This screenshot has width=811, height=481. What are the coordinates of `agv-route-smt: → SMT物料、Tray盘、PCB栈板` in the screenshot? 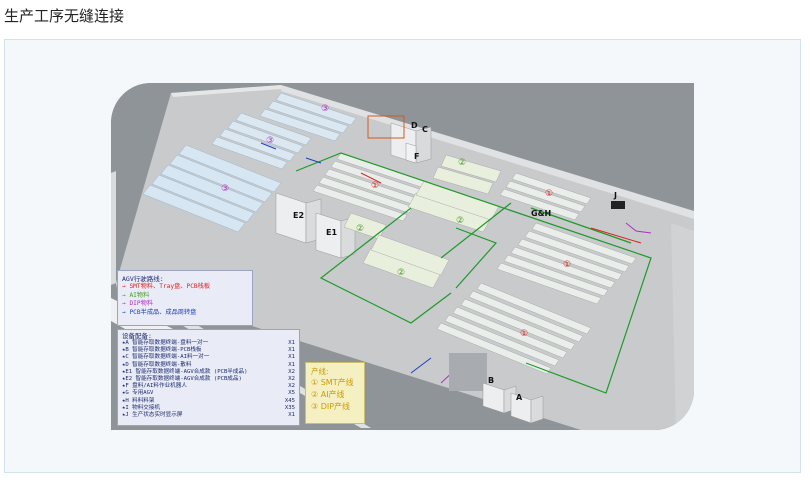 It's located at (166, 286).